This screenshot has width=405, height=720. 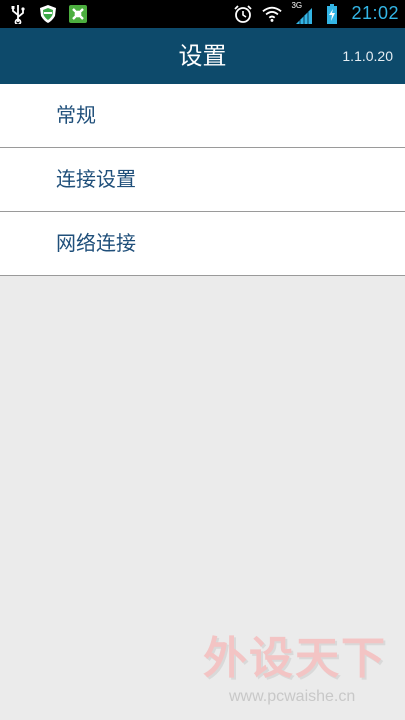 What do you see at coordinates (202, 14) in the screenshot?
I see `status-bar: 3G 21:02` at bounding box center [202, 14].